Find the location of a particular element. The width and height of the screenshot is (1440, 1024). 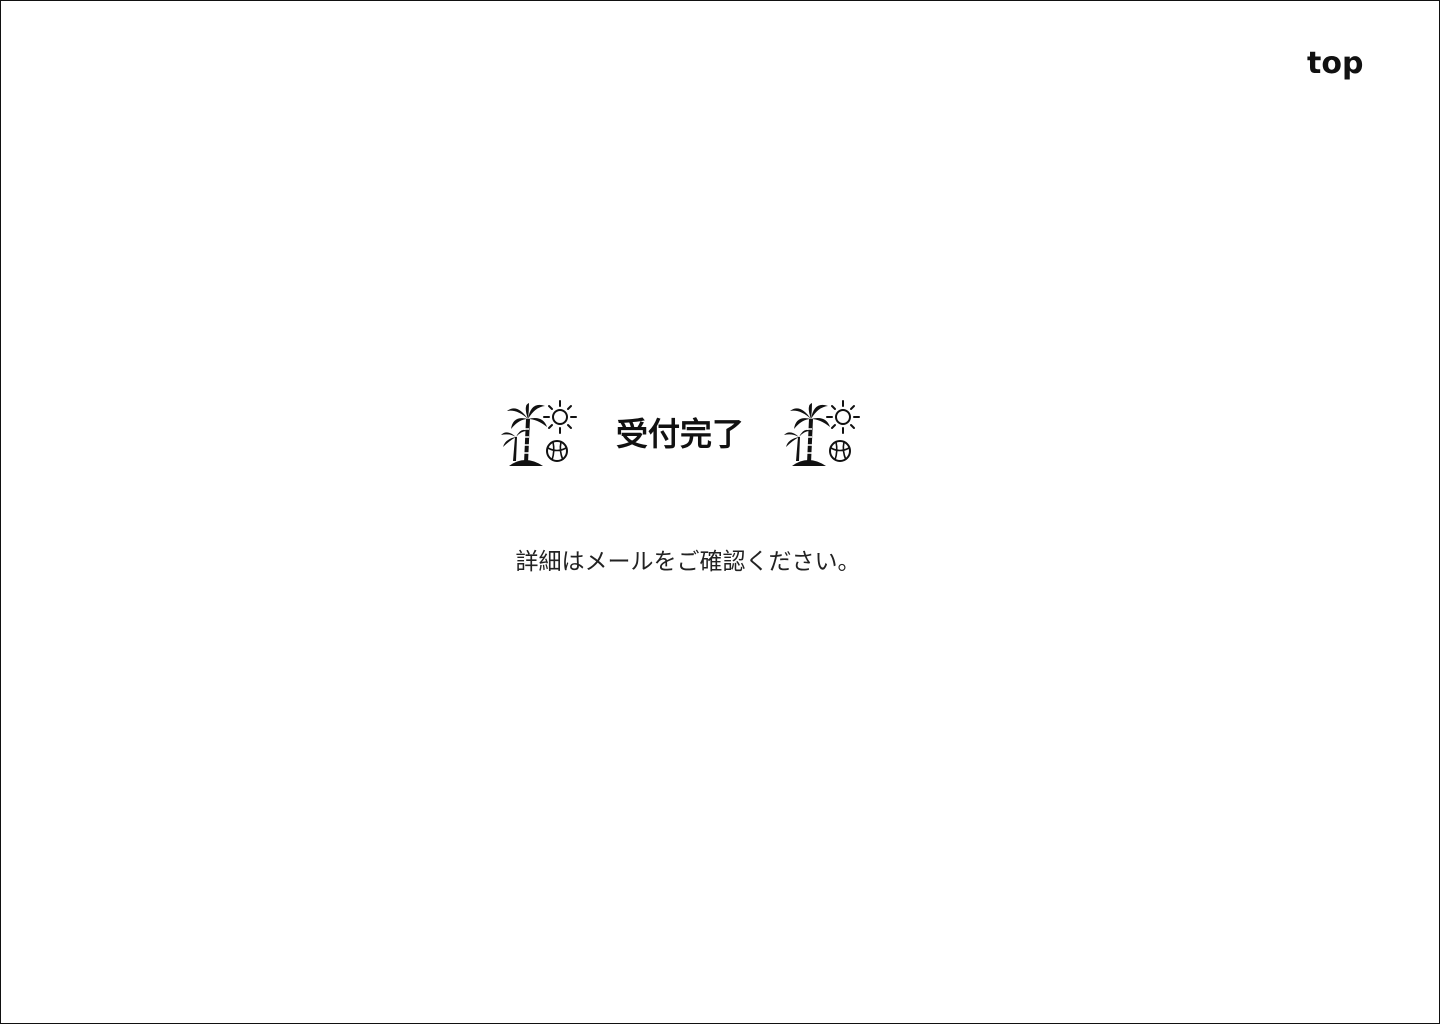

top-link: top is located at coordinates (1335, 64).